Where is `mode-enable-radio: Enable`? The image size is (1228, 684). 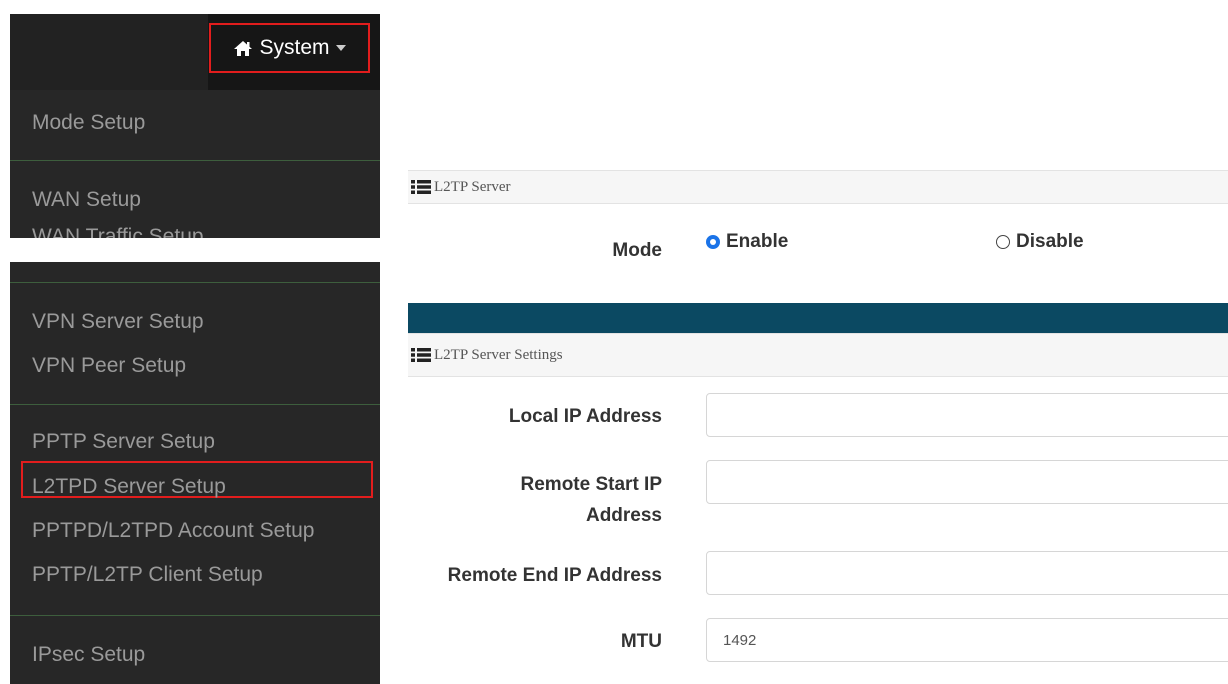
mode-enable-radio: Enable is located at coordinates (747, 242).